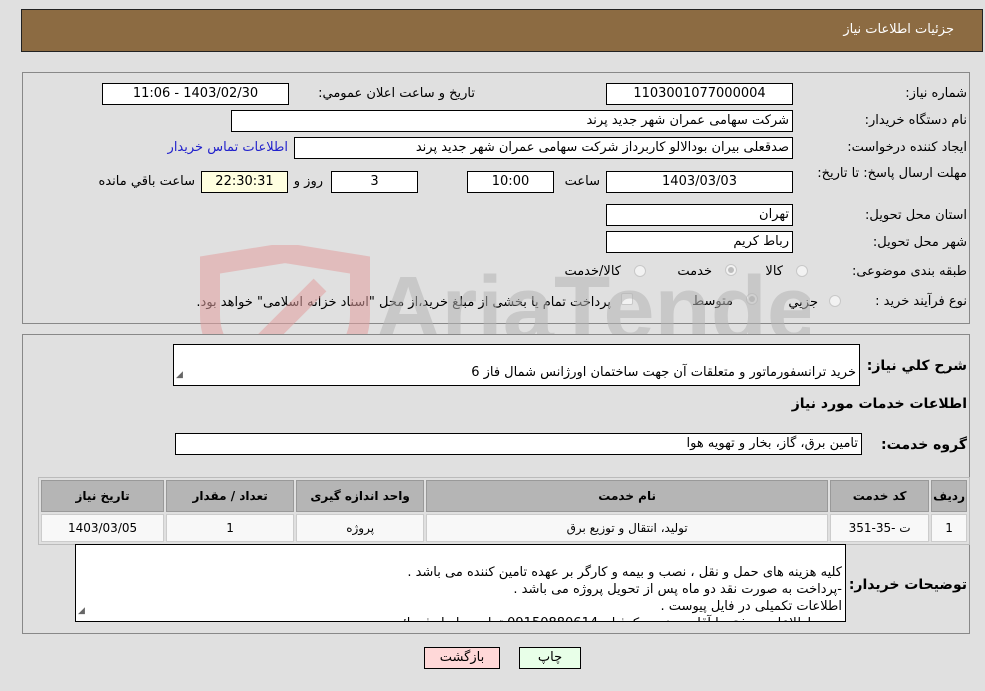 The image size is (985, 691). I want to click on category-option-service: خدمت, so click(694, 271).